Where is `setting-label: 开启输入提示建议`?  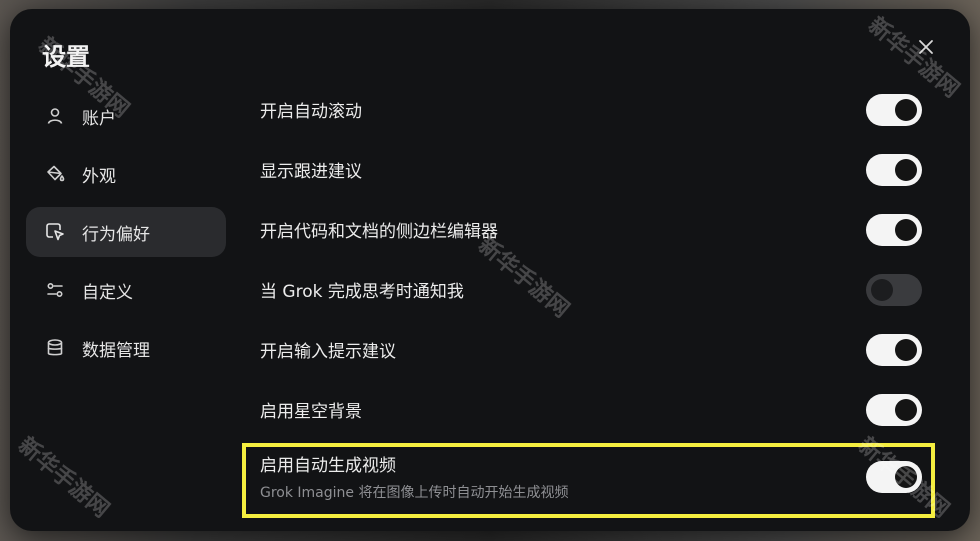
setting-label: 开启输入提示建议 is located at coordinates (328, 351).